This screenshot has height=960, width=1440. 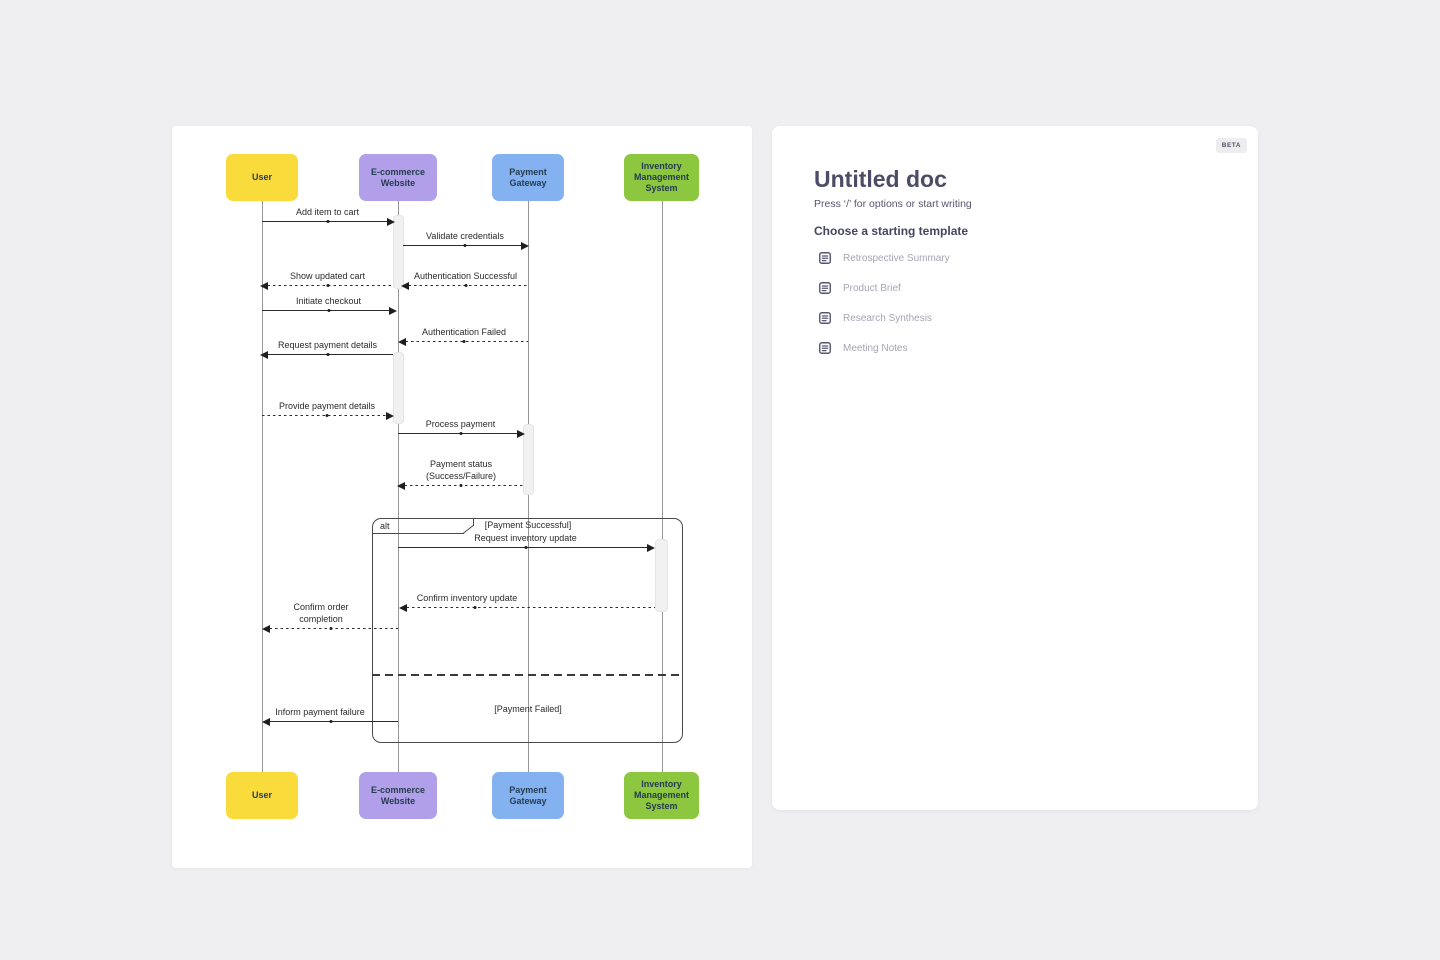 What do you see at coordinates (880, 179) in the screenshot?
I see `doc-title: Untitled doc` at bounding box center [880, 179].